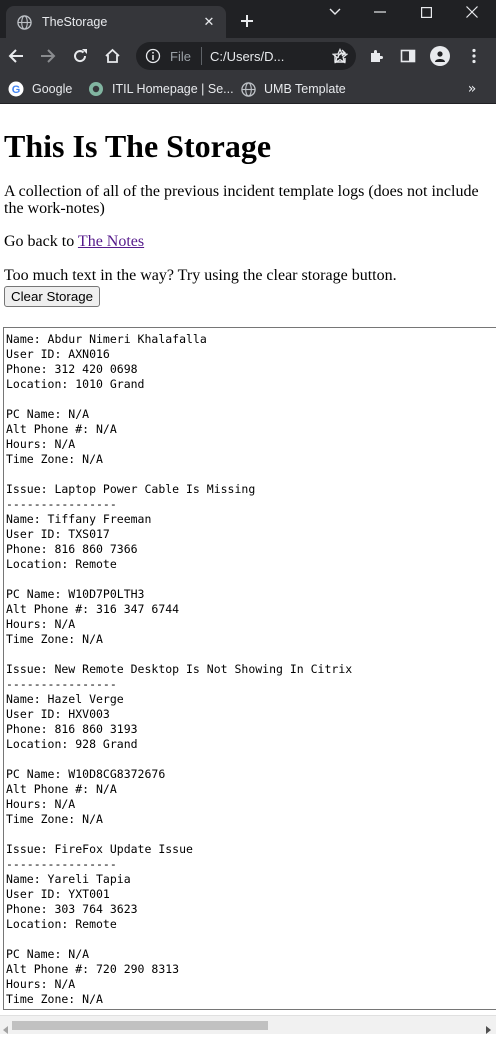  Describe the element at coordinates (6, 1027) in the screenshot. I see `scroll-left-arrow-icon` at that location.